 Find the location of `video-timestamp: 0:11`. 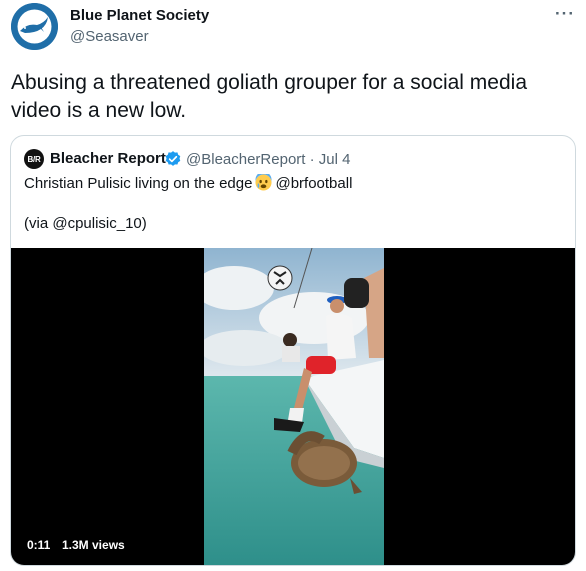

video-timestamp: 0:11 is located at coordinates (39, 545).